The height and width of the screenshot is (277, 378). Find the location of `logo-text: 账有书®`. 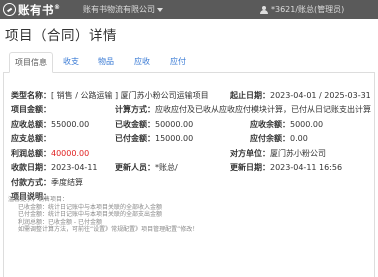

logo-text: 账有书® is located at coordinates (39, 9).